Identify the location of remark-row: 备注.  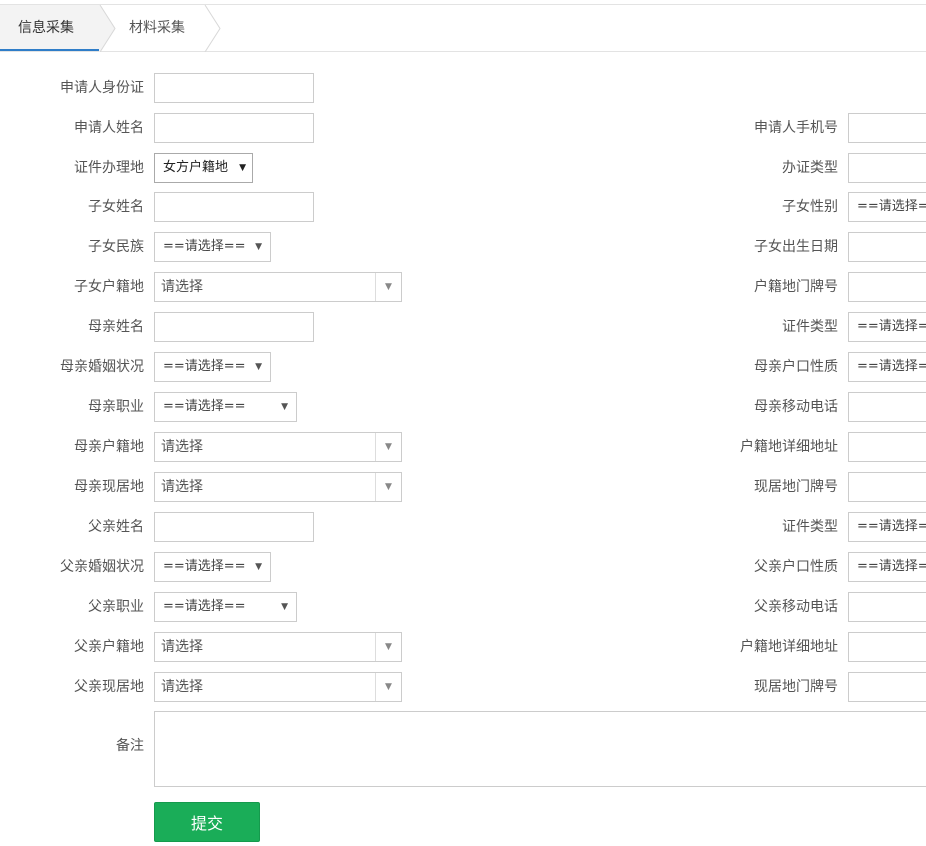
(463, 749).